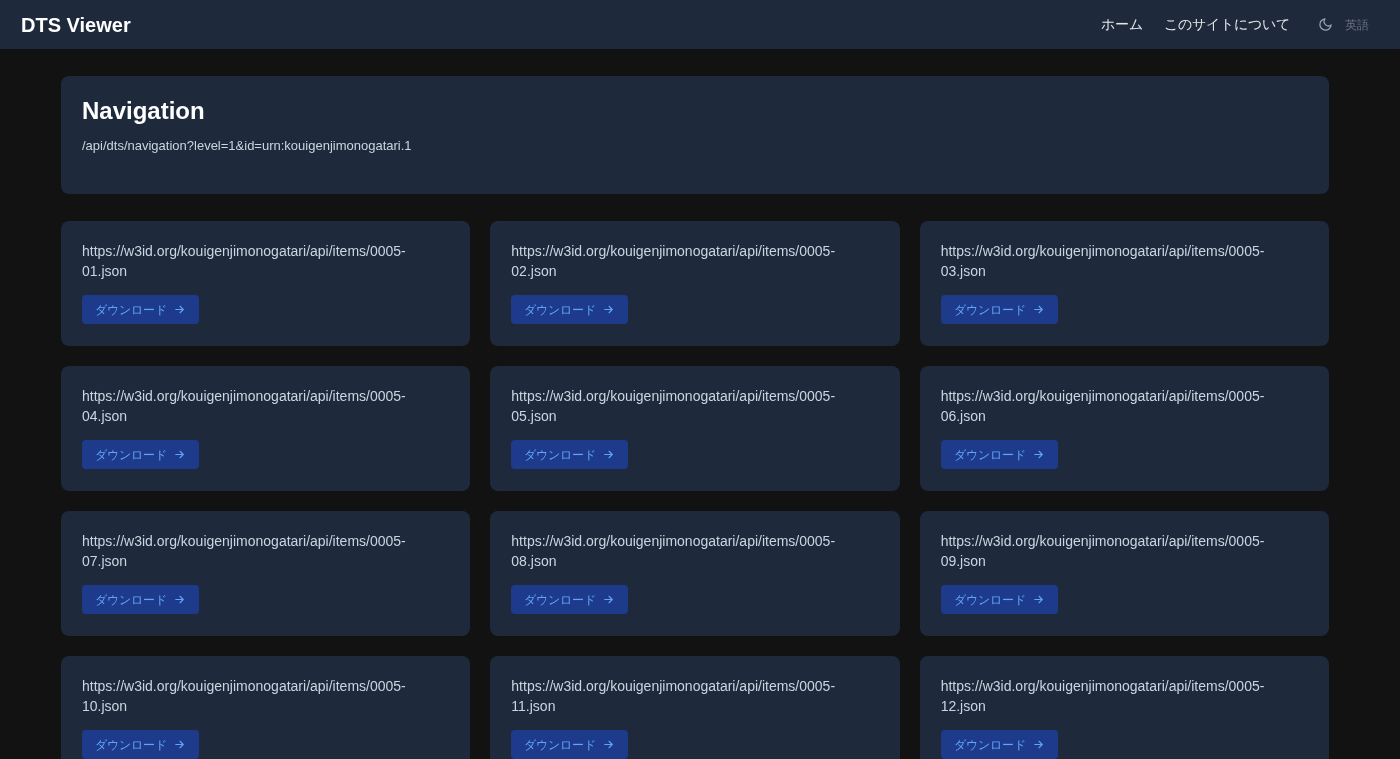 This screenshot has height=759, width=1400. I want to click on item-url: https://w3id.org/kouigenjimonogatari/api/items/0005-09.json, so click(1103, 551).